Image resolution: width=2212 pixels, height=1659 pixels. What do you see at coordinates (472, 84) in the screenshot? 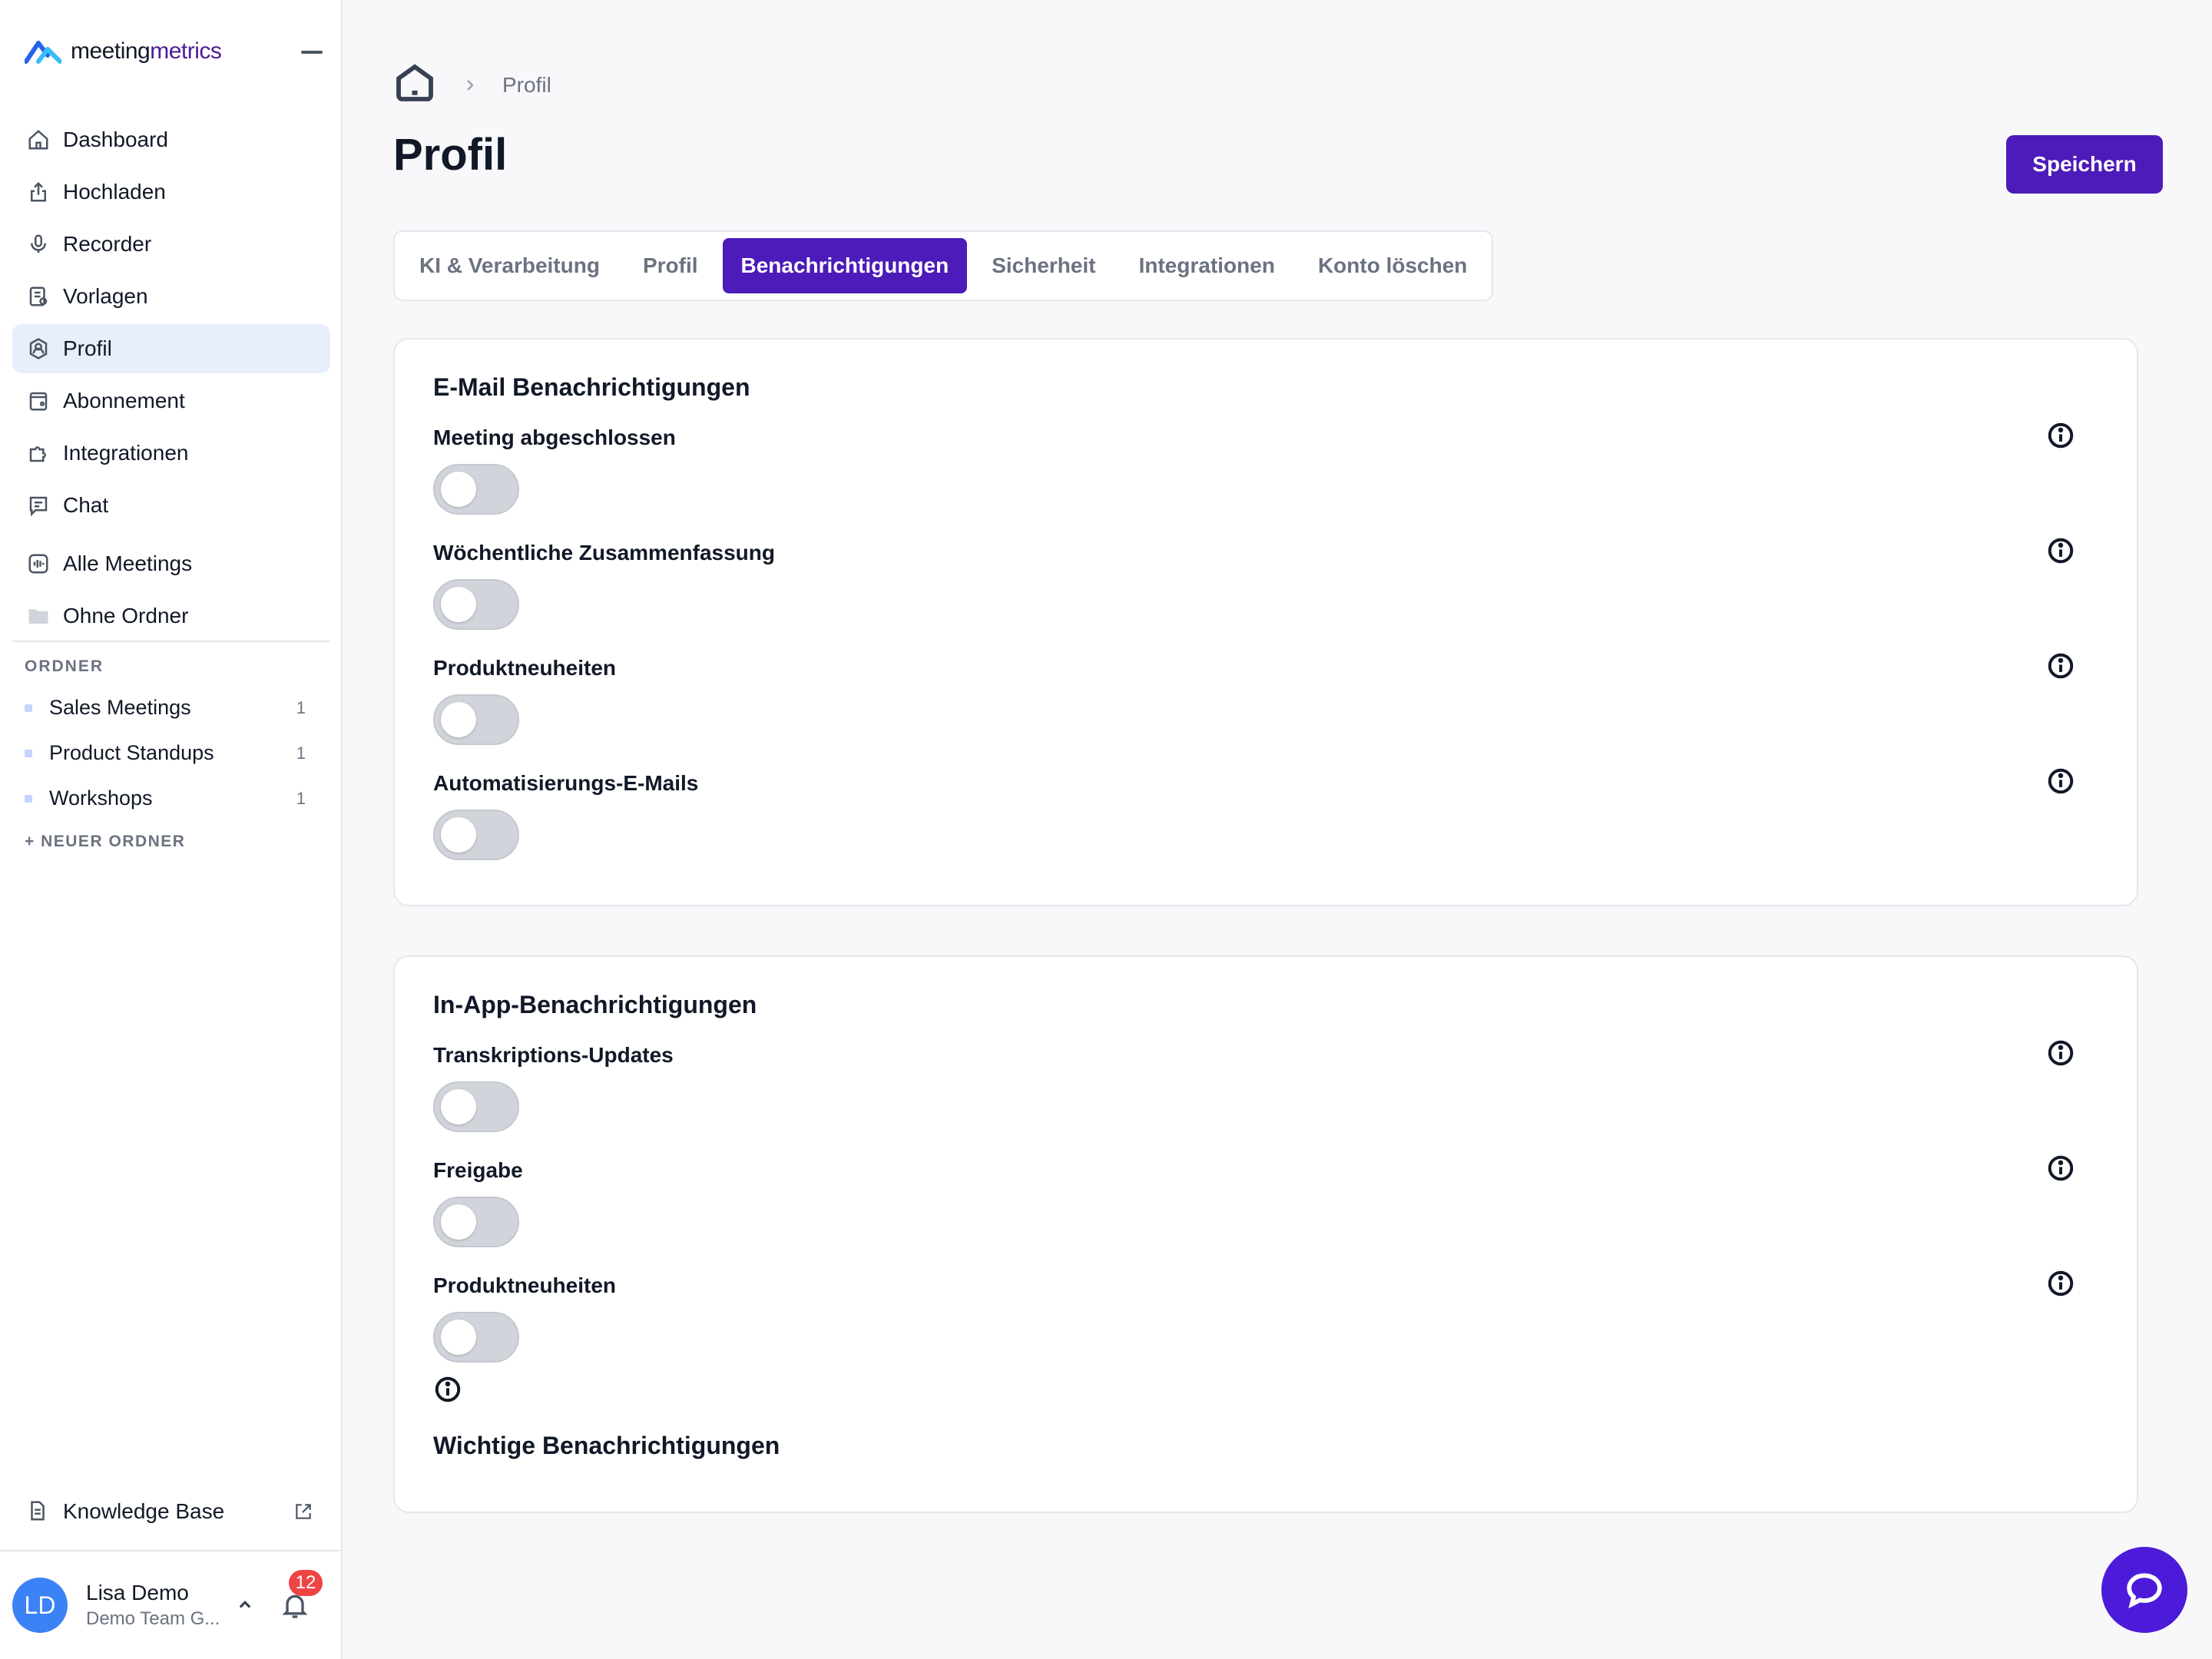
I see `breadcrumb: Profil` at bounding box center [472, 84].